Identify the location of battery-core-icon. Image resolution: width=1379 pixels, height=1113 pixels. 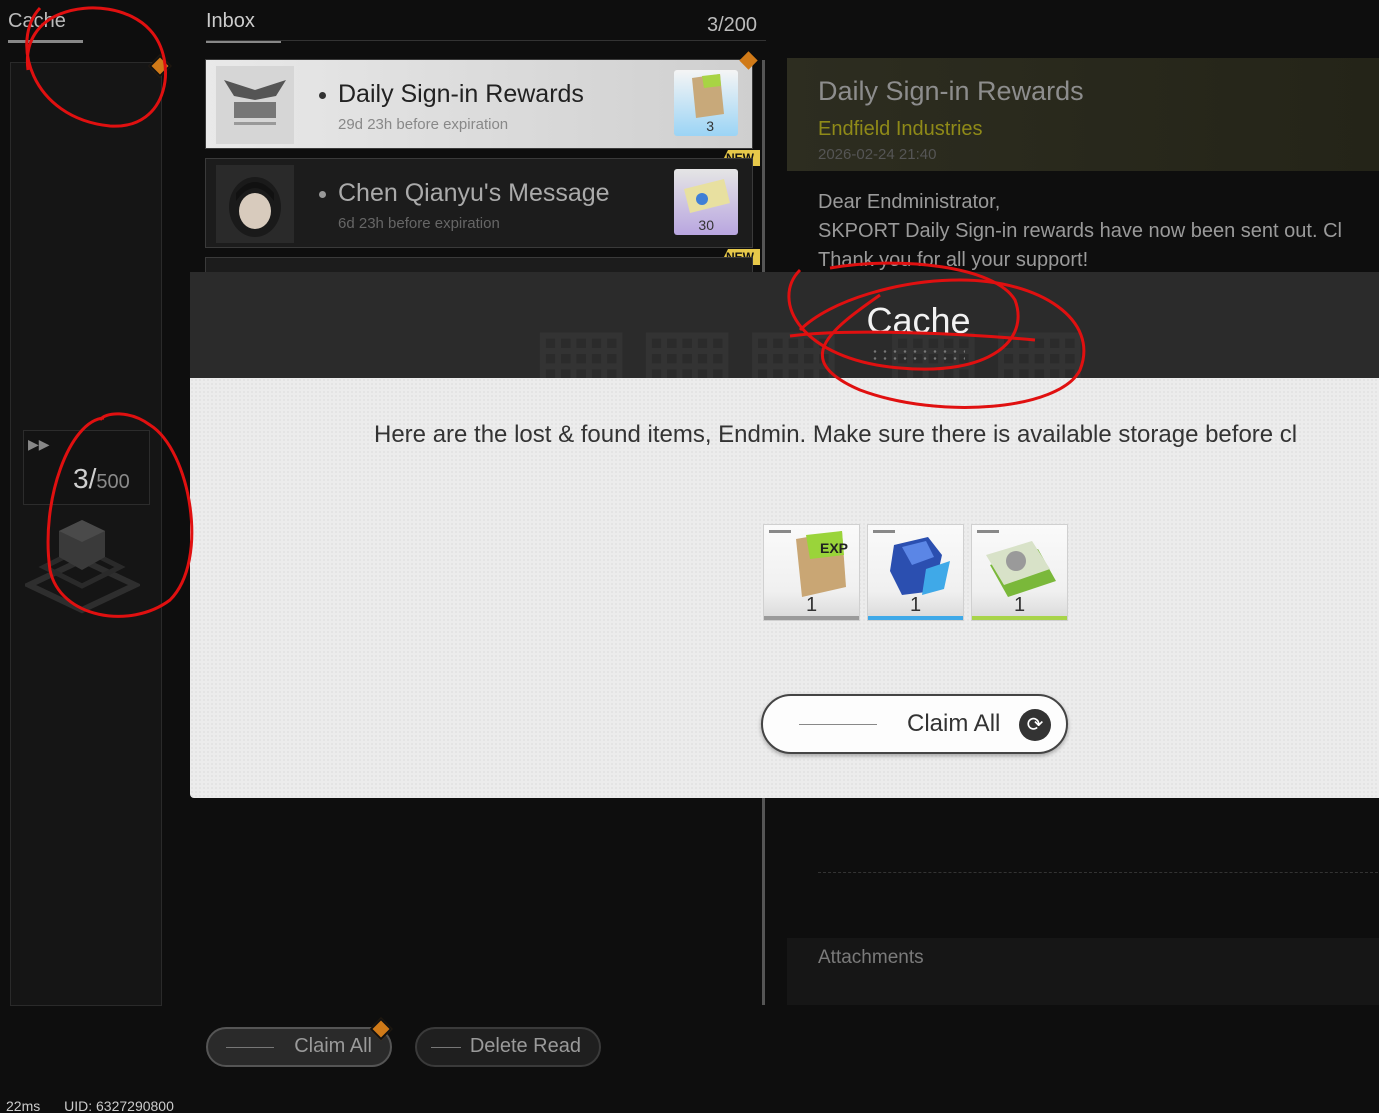
(920, 566).